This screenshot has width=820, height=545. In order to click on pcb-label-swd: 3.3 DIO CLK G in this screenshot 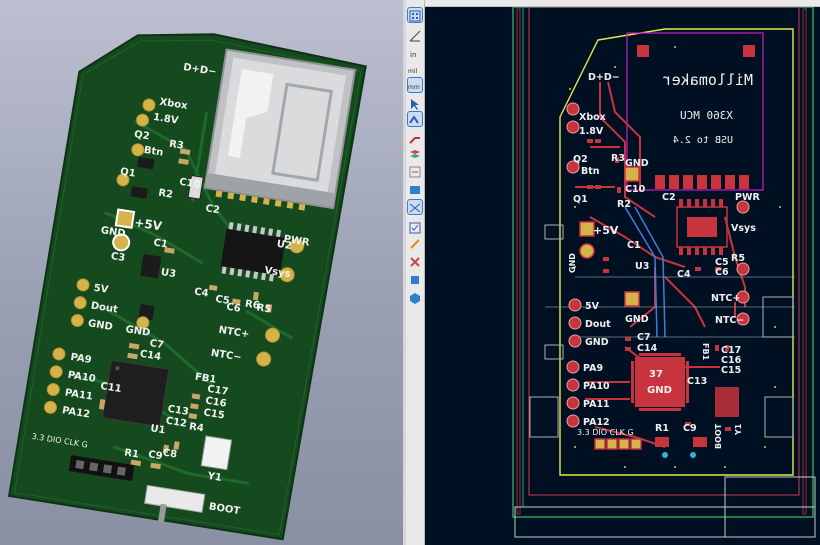, I will do `click(605, 432)`.